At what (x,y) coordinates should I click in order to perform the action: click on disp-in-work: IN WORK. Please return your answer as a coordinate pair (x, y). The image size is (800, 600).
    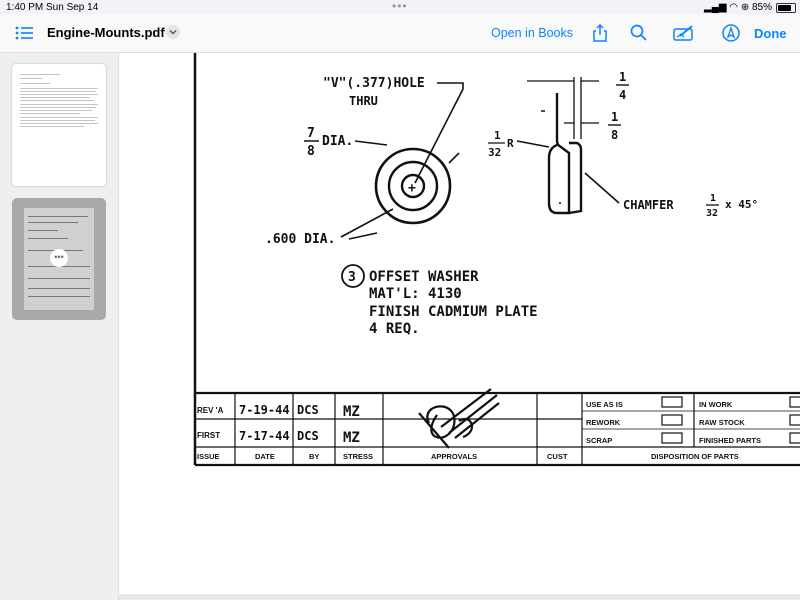
    Looking at the image, I should click on (716, 404).